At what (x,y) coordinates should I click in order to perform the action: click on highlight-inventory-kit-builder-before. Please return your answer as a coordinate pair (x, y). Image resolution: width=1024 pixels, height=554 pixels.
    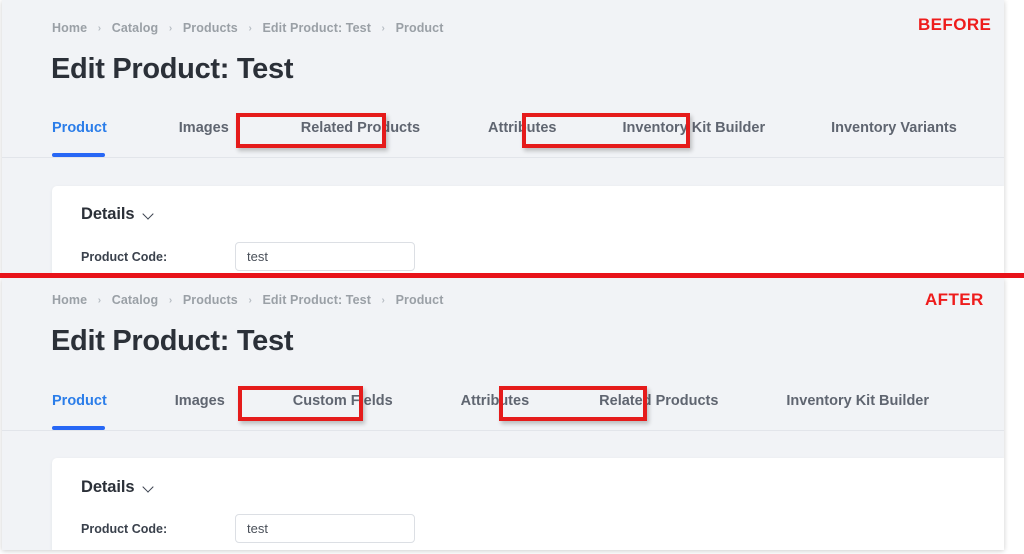
    Looking at the image, I should click on (606, 130).